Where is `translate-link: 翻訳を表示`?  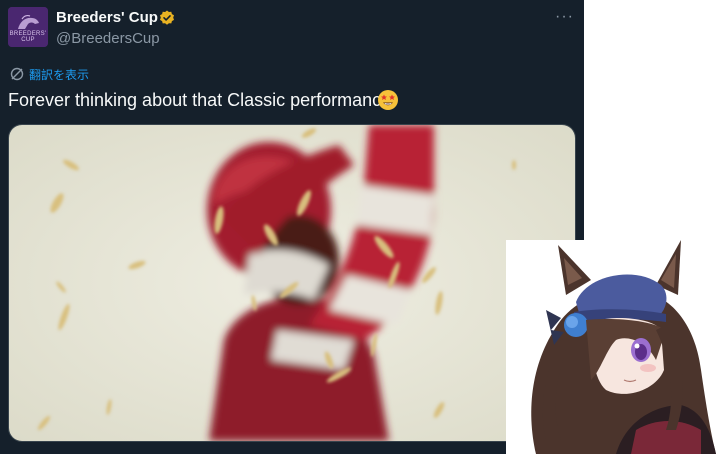 translate-link: 翻訳を表示 is located at coordinates (49, 74).